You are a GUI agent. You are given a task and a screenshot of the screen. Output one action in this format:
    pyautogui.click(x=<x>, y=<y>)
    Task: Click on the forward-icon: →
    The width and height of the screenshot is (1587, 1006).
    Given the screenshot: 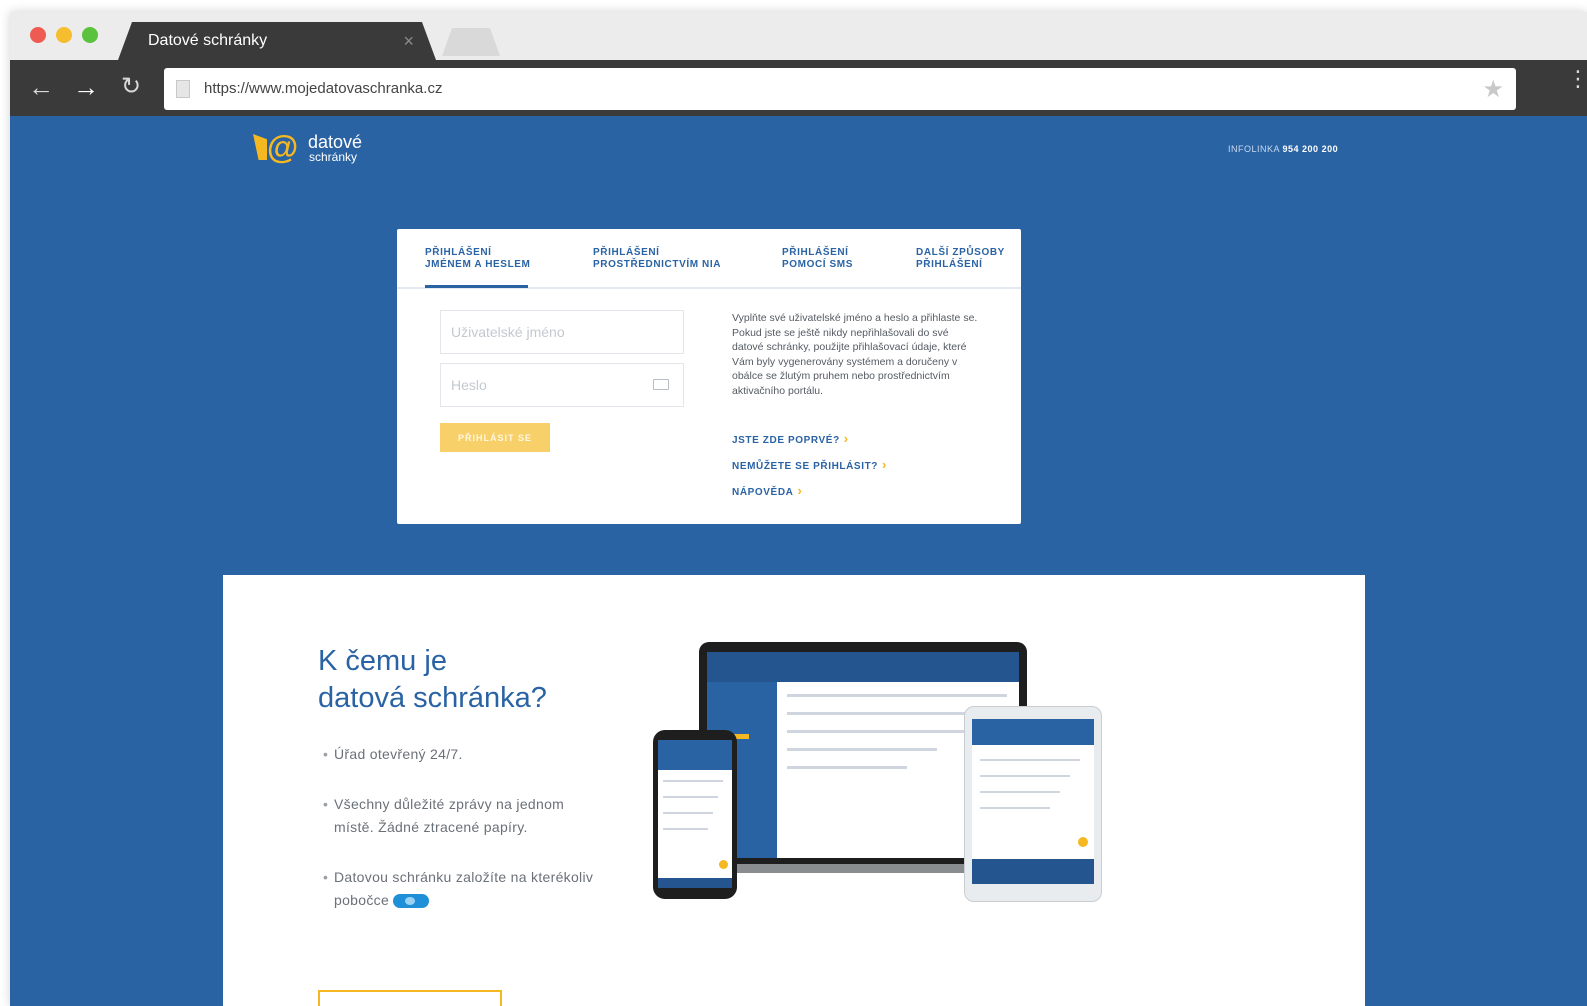 What is the action you would take?
    pyautogui.click(x=86, y=87)
    